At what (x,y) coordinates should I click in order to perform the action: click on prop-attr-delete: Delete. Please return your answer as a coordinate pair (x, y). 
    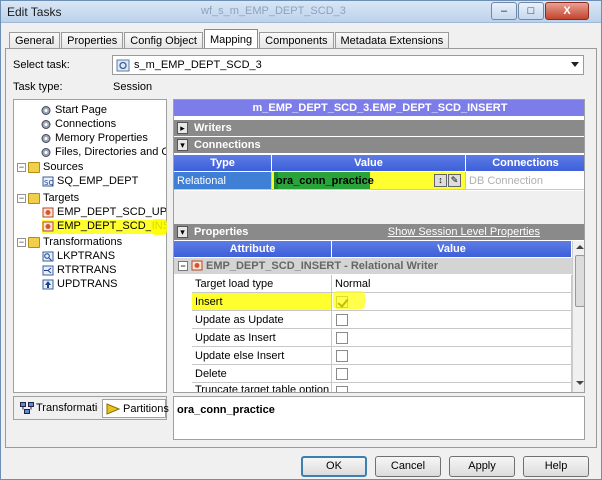
    Looking at the image, I should click on (262, 374).